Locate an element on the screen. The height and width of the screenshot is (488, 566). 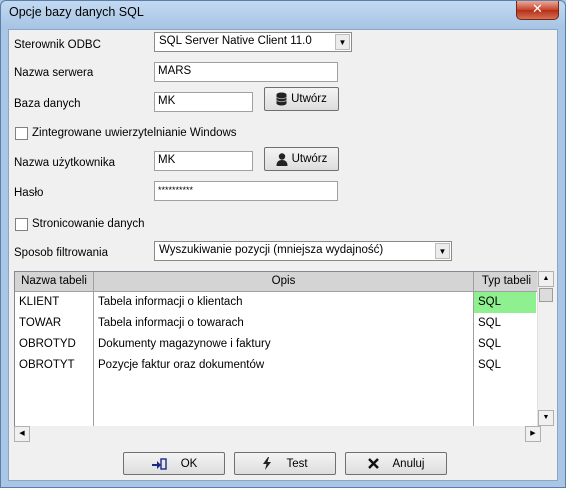
table-row: TOWAR Tabela informacji o towarach SQL is located at coordinates (275, 323).